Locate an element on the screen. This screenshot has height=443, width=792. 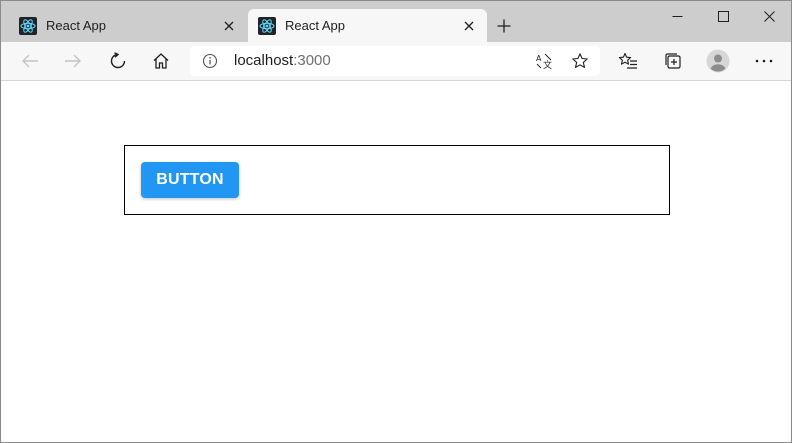
maximize-icon is located at coordinates (723, 16).